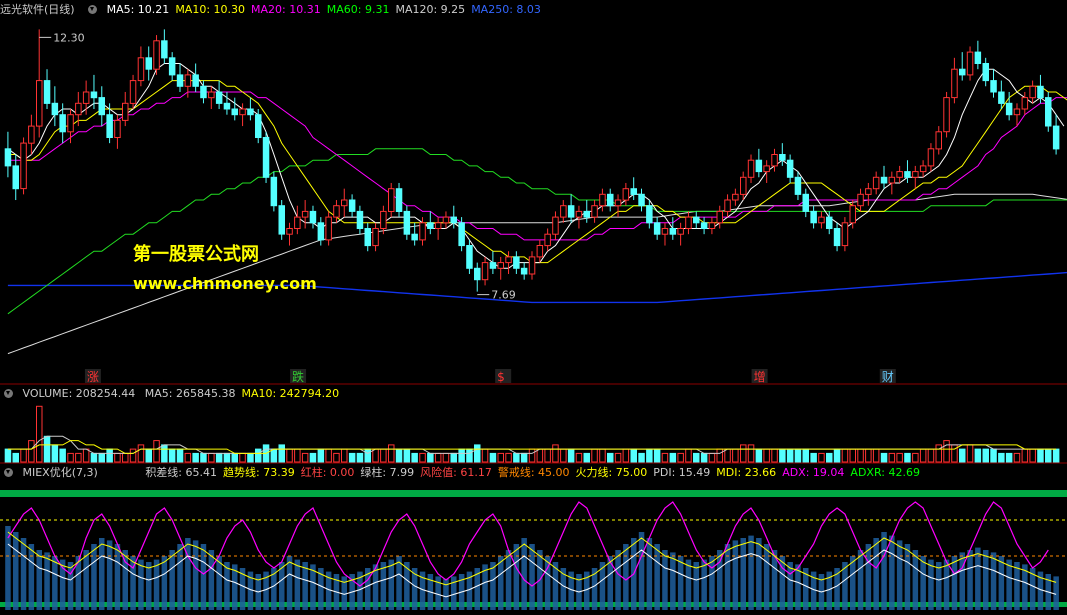 This screenshot has width=1067, height=615. Describe the element at coordinates (888, 377) in the screenshot. I see `signal-marker: 财` at that location.